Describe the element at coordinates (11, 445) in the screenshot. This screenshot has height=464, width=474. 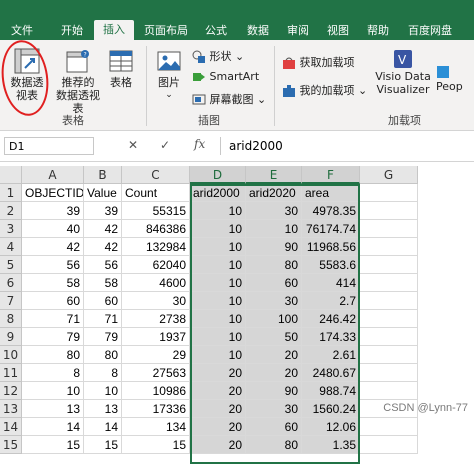
I see `row-header: 15` at that location.